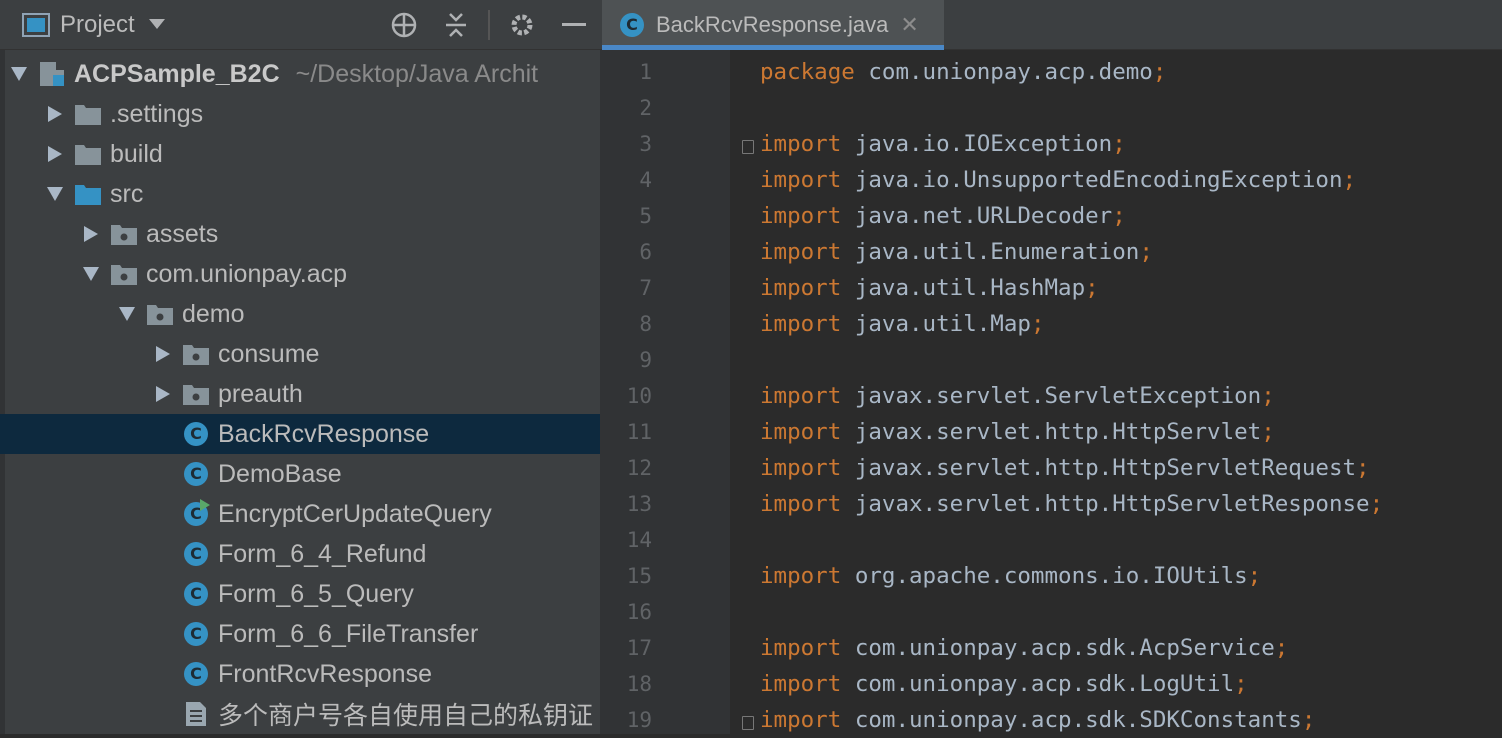 Image resolution: width=1502 pixels, height=738 pixels. What do you see at coordinates (196, 714) in the screenshot?
I see `text-file-icon` at bounding box center [196, 714].